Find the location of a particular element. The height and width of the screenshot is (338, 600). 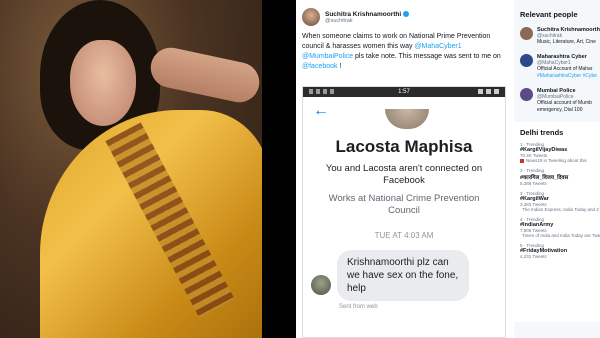

tweet-text-part: ! is located at coordinates (339, 66).